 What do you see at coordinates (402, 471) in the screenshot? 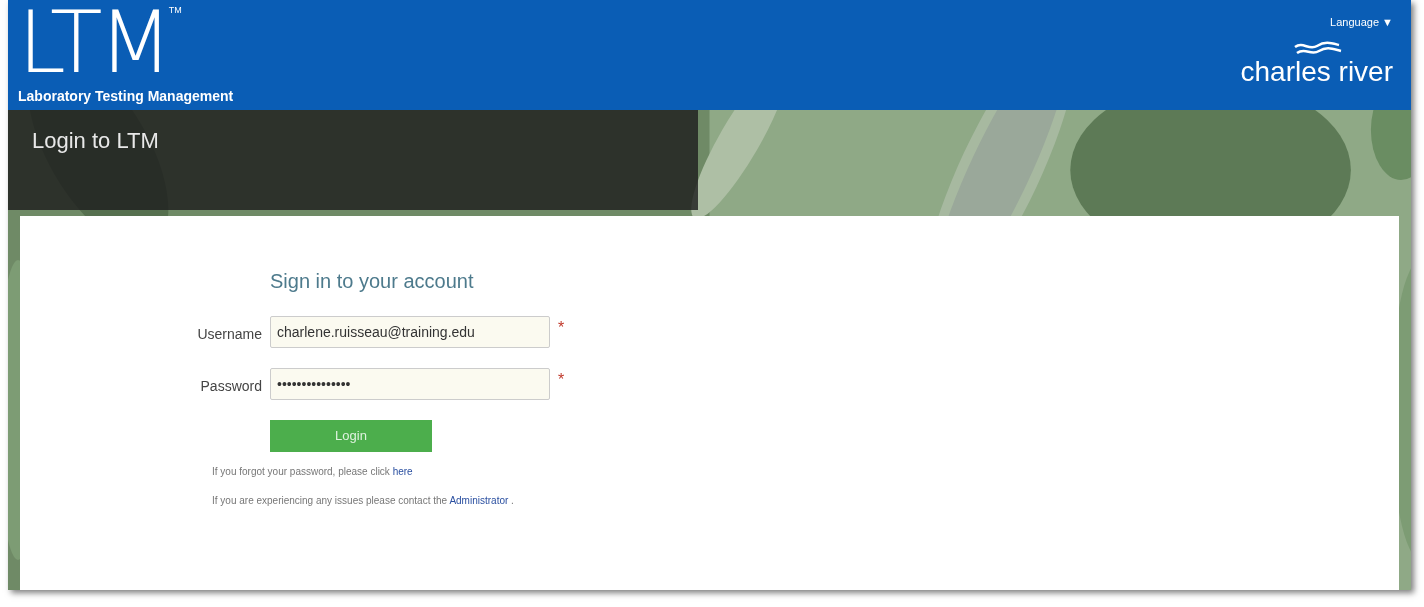
I see `here-link: here` at bounding box center [402, 471].